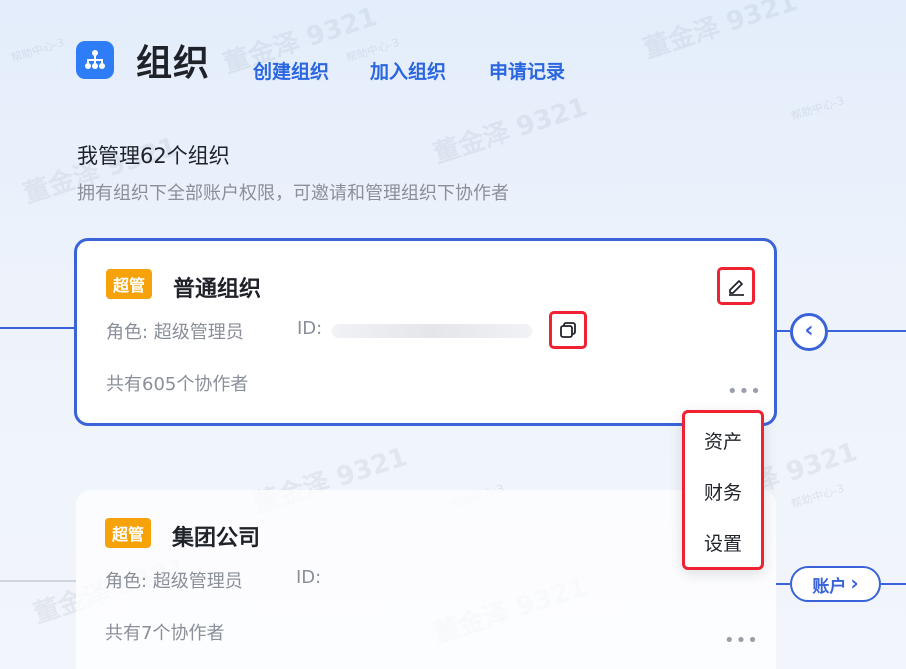 The image size is (906, 669). I want to click on edit-org-button, so click(736, 286).